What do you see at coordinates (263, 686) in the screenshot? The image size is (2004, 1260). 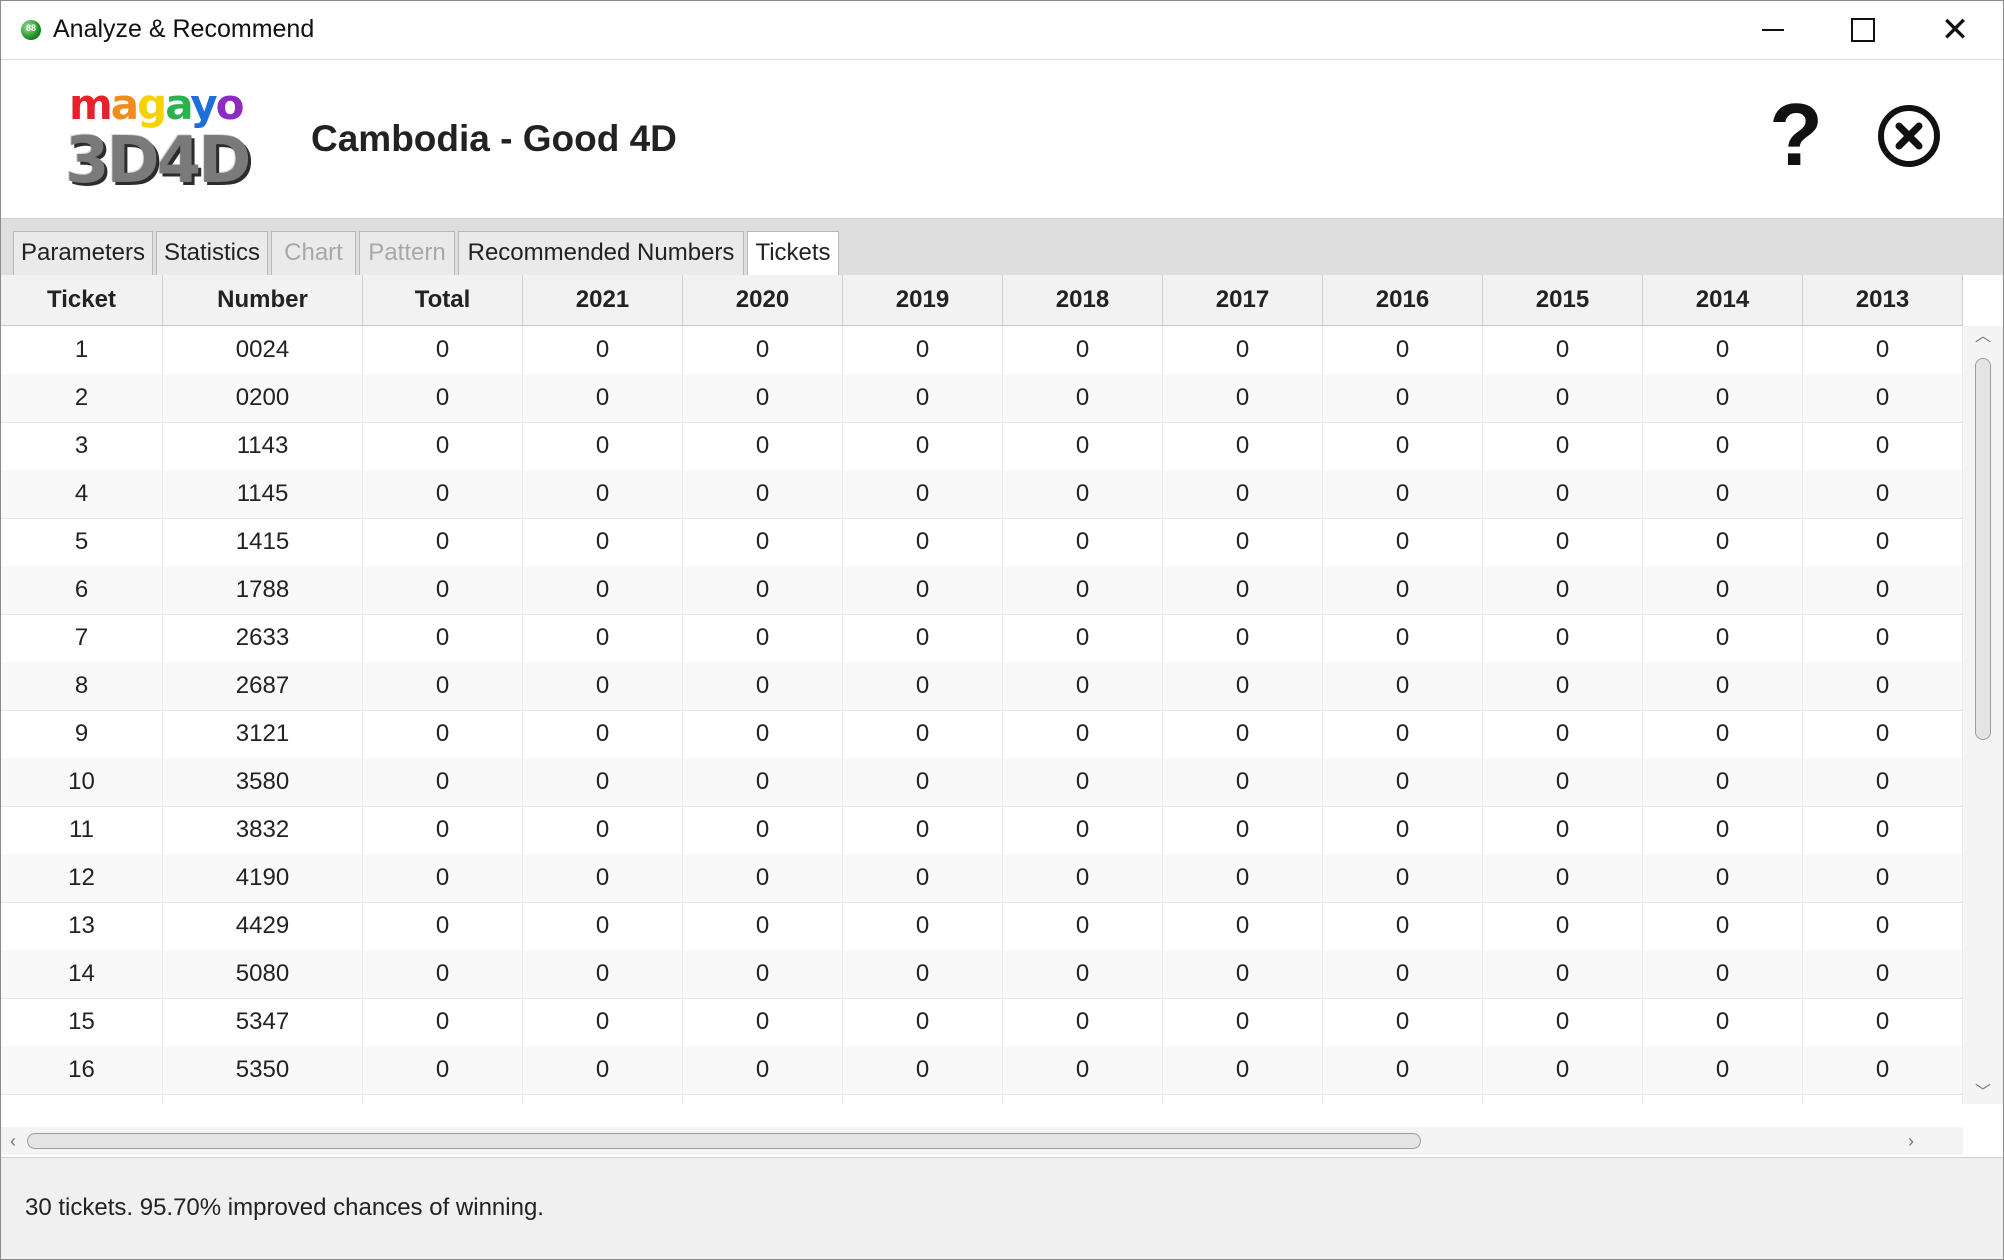 I see `table-cell: 2687` at bounding box center [263, 686].